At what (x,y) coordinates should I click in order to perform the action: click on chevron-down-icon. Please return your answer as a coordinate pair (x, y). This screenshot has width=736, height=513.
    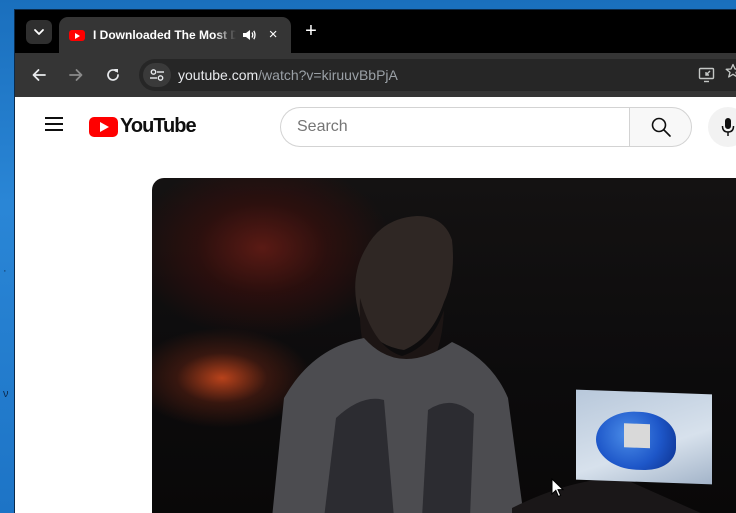
    Looking at the image, I should click on (39, 32).